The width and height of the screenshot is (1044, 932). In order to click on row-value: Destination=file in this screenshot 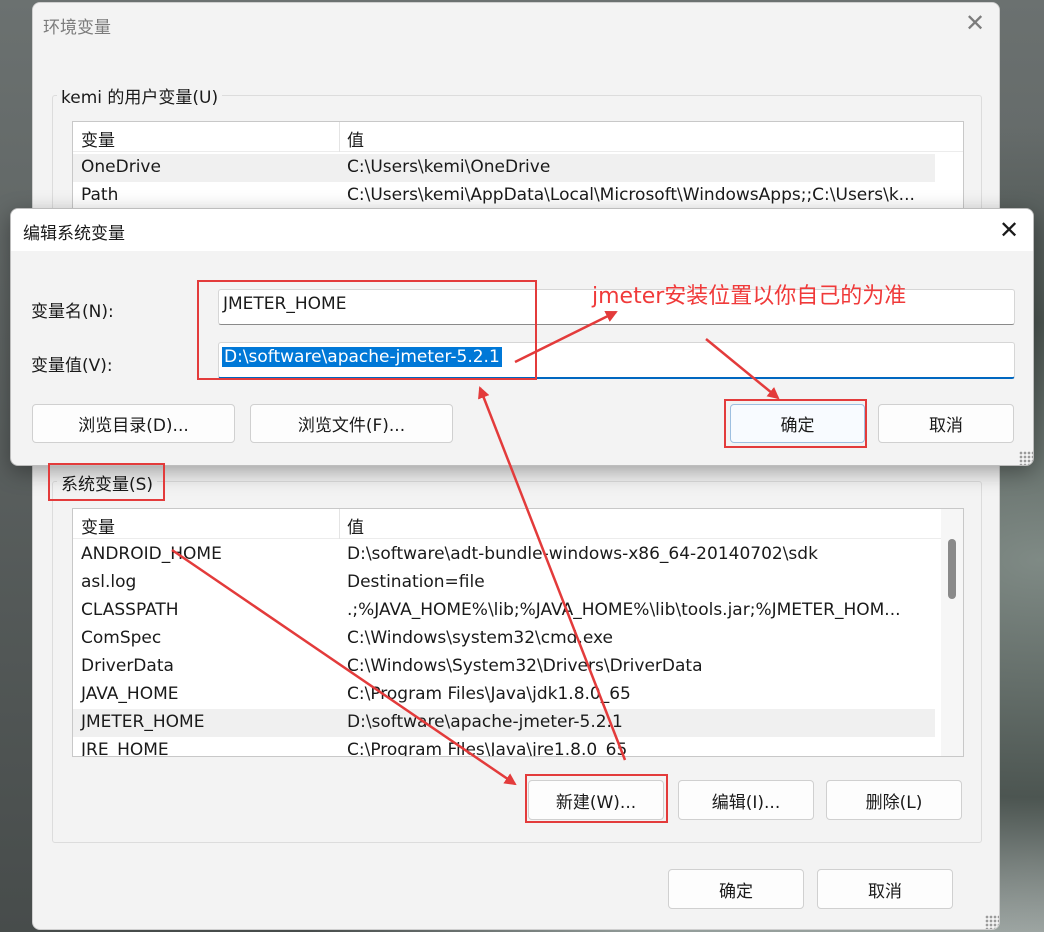, I will do `click(416, 582)`.